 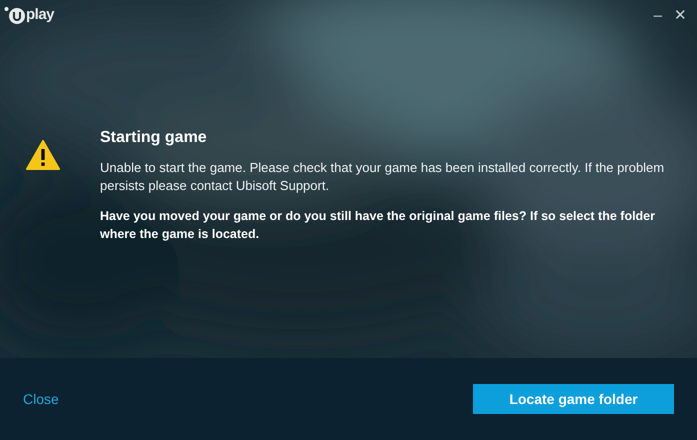 What do you see at coordinates (15, 15) in the screenshot?
I see `logo-icon` at bounding box center [15, 15].